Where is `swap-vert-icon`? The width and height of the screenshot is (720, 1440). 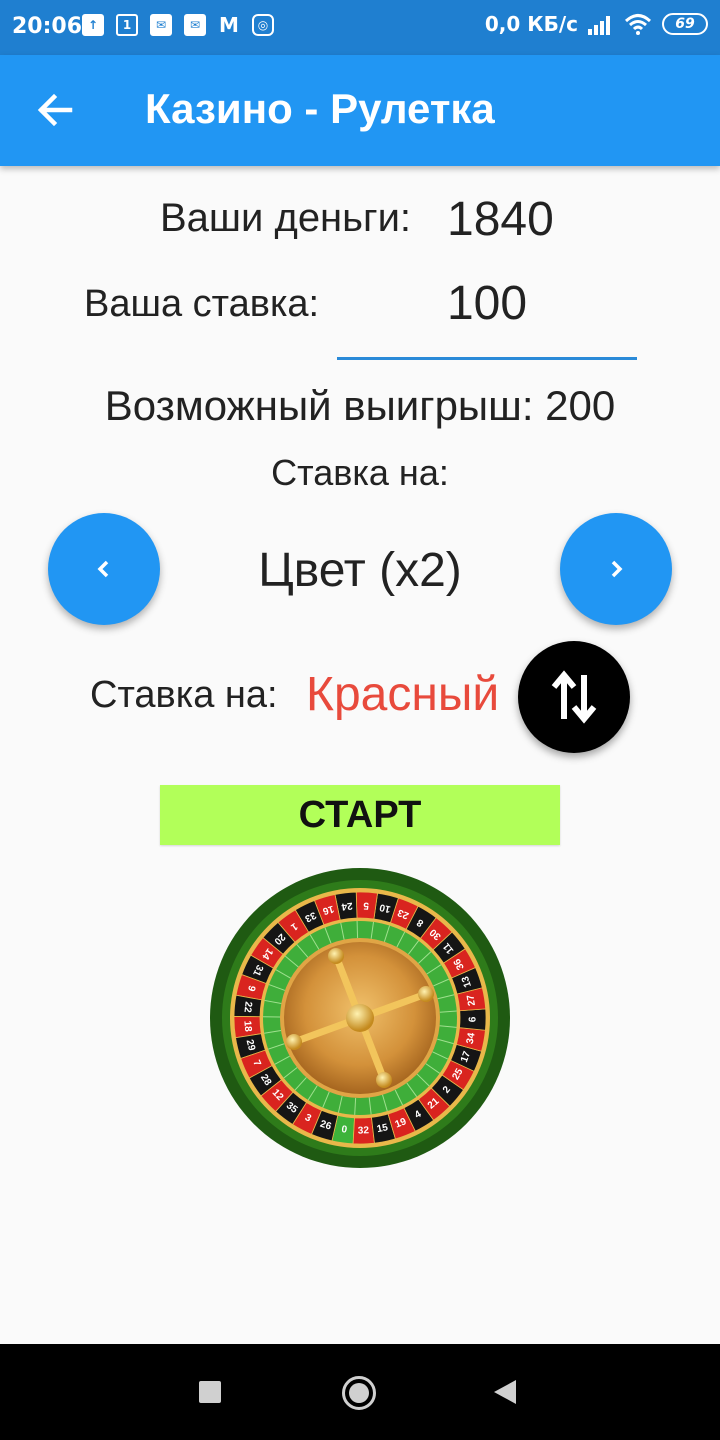
swap-vert-icon is located at coordinates (574, 697).